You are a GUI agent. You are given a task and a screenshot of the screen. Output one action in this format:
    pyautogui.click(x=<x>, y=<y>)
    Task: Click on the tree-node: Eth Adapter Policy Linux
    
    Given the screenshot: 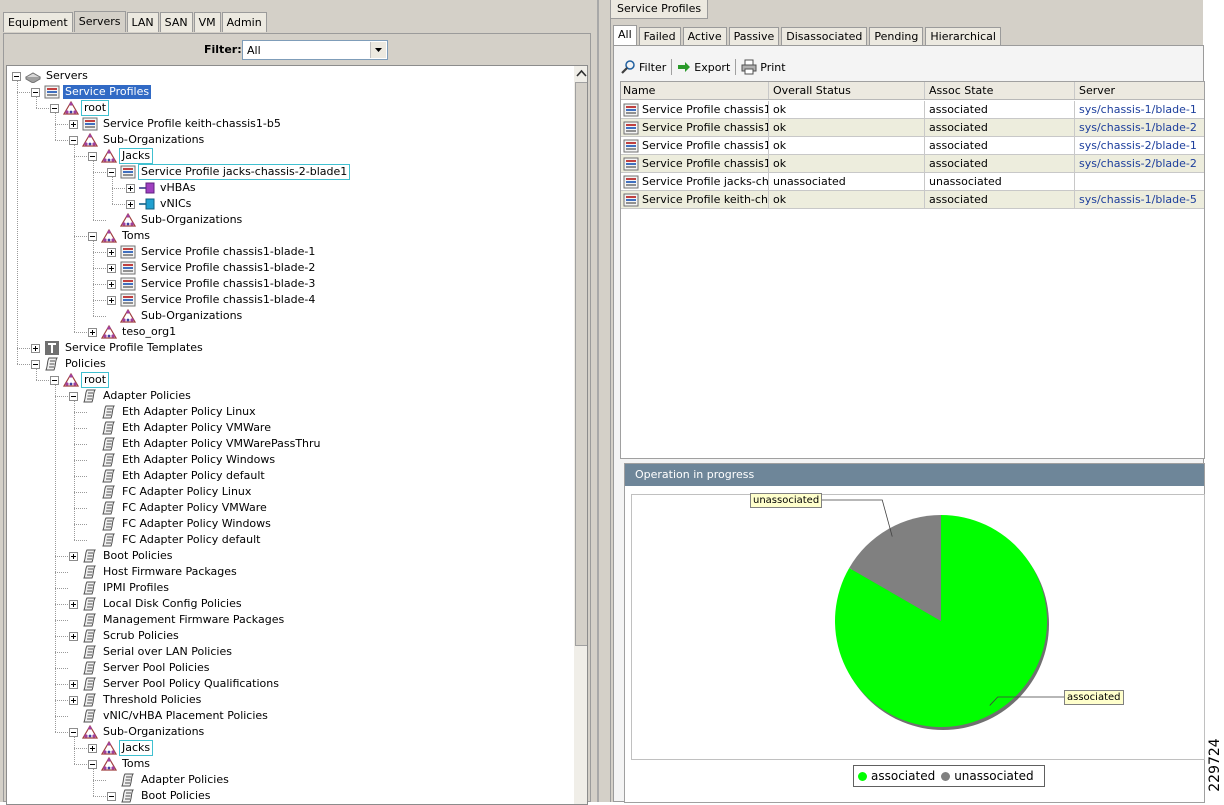 What is the action you would take?
    pyautogui.click(x=173, y=412)
    